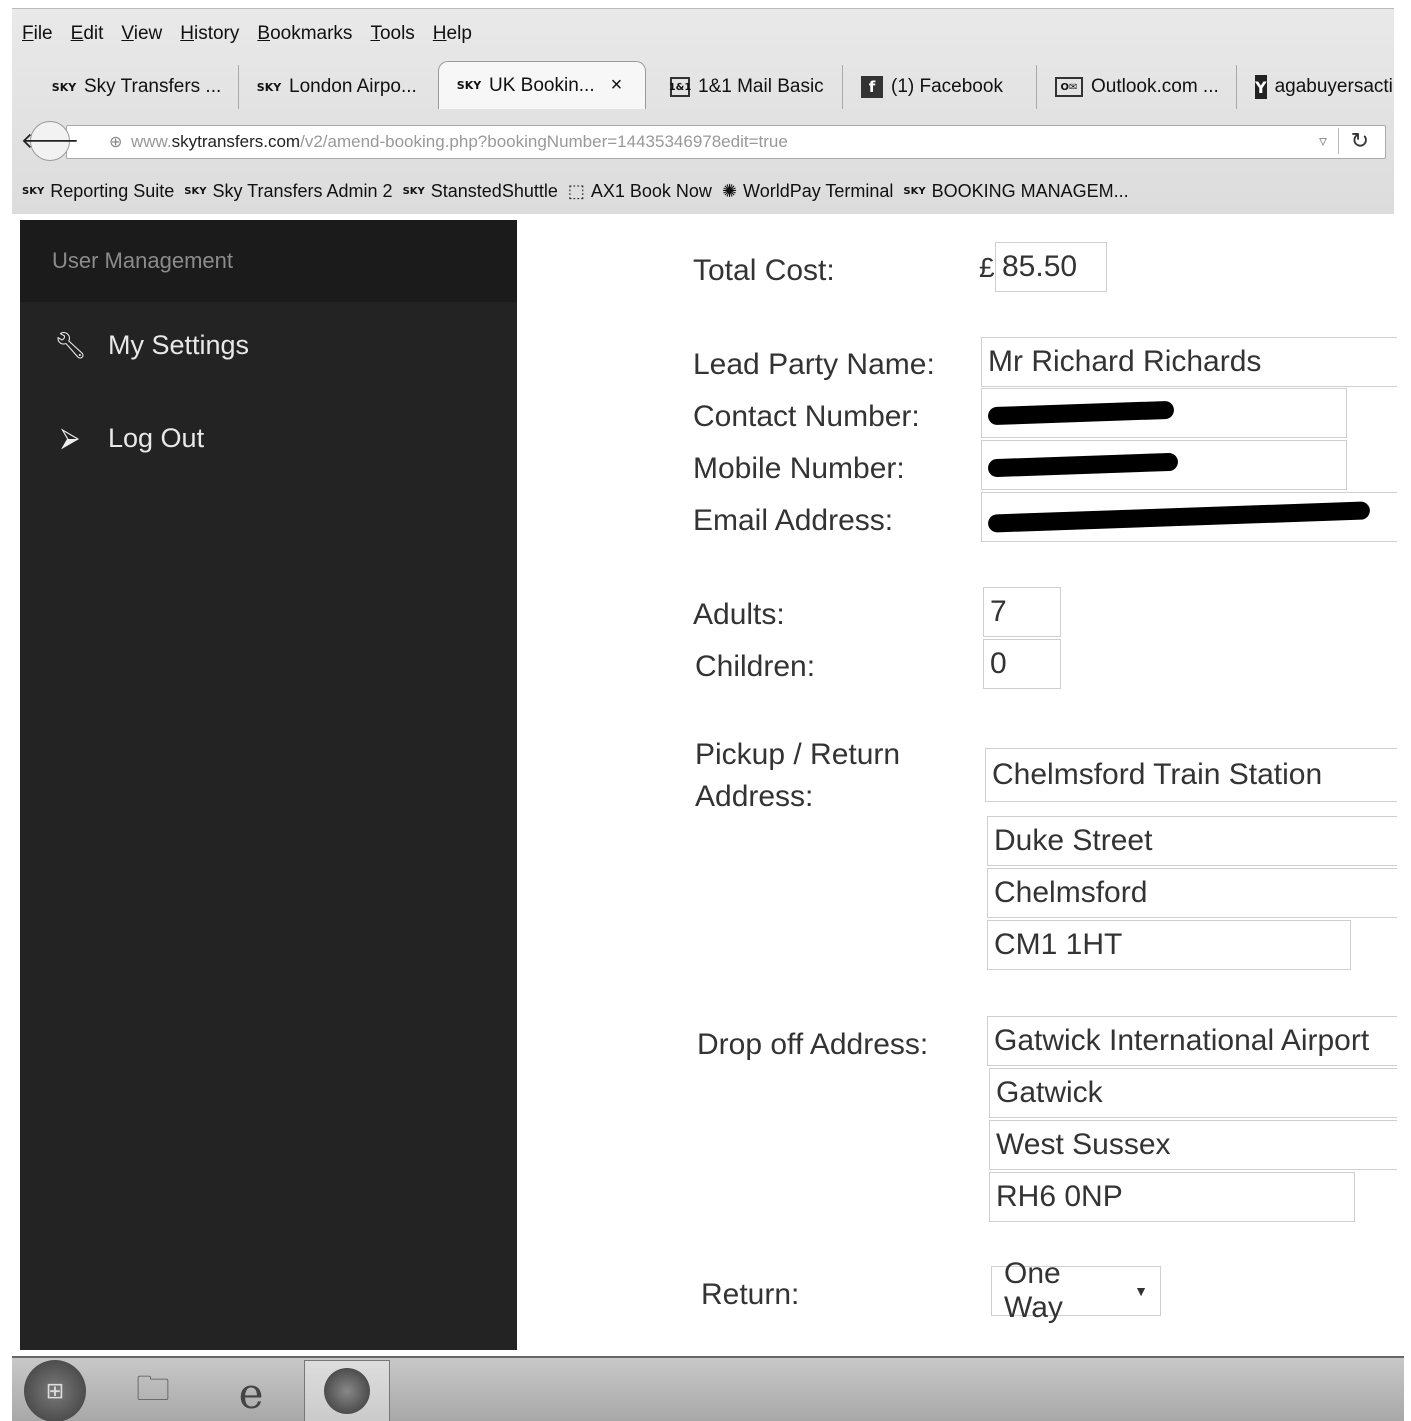 This screenshot has width=1411, height=1421. What do you see at coordinates (494, 191) in the screenshot?
I see `bookmark-label: StanstedShuttle` at bounding box center [494, 191].